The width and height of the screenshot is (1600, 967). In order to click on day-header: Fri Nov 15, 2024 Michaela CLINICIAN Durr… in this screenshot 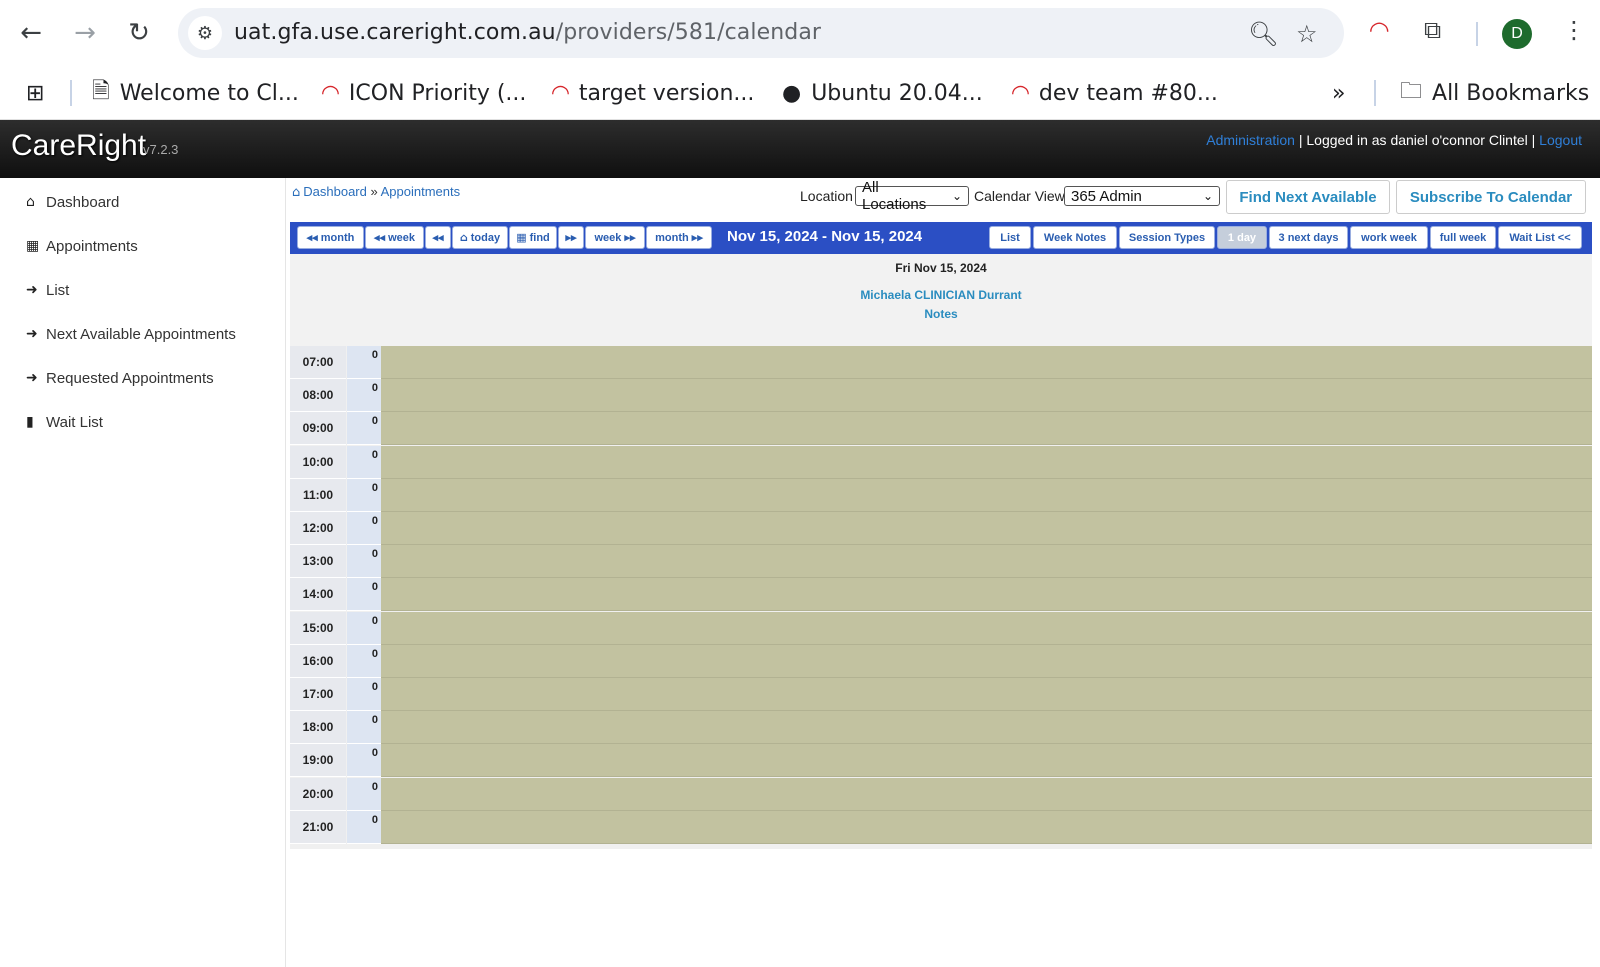, I will do `click(941, 300)`.